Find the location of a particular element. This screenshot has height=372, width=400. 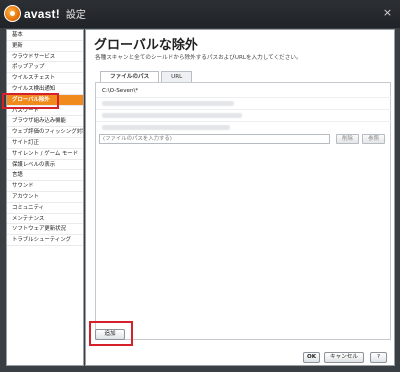

window-title: 設定 is located at coordinates (75, 15).